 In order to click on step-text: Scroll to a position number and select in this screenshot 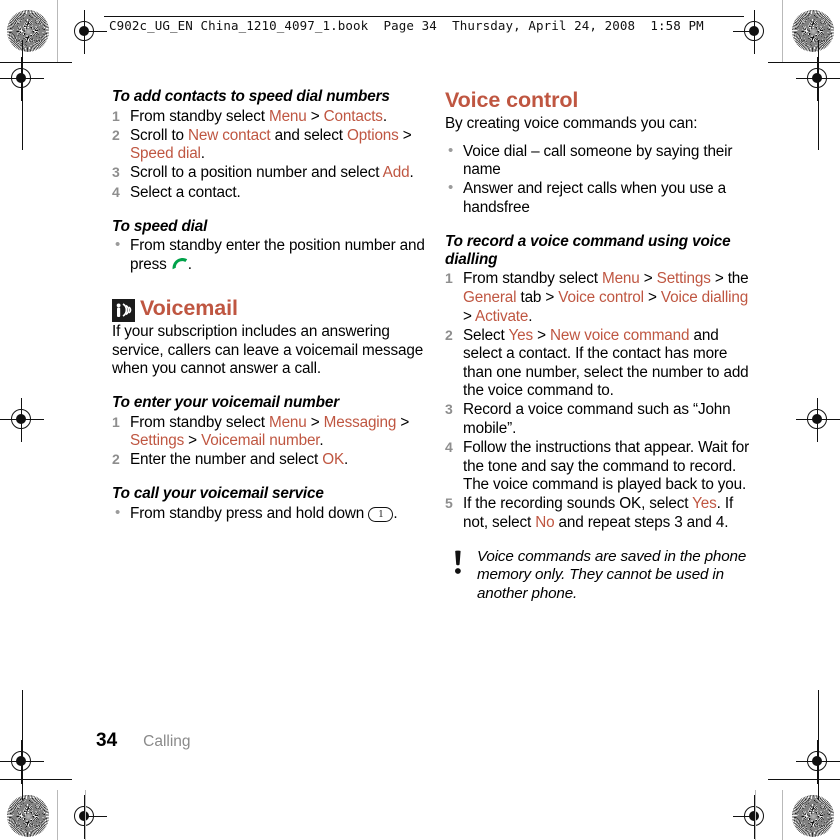, I will do `click(256, 173)`.